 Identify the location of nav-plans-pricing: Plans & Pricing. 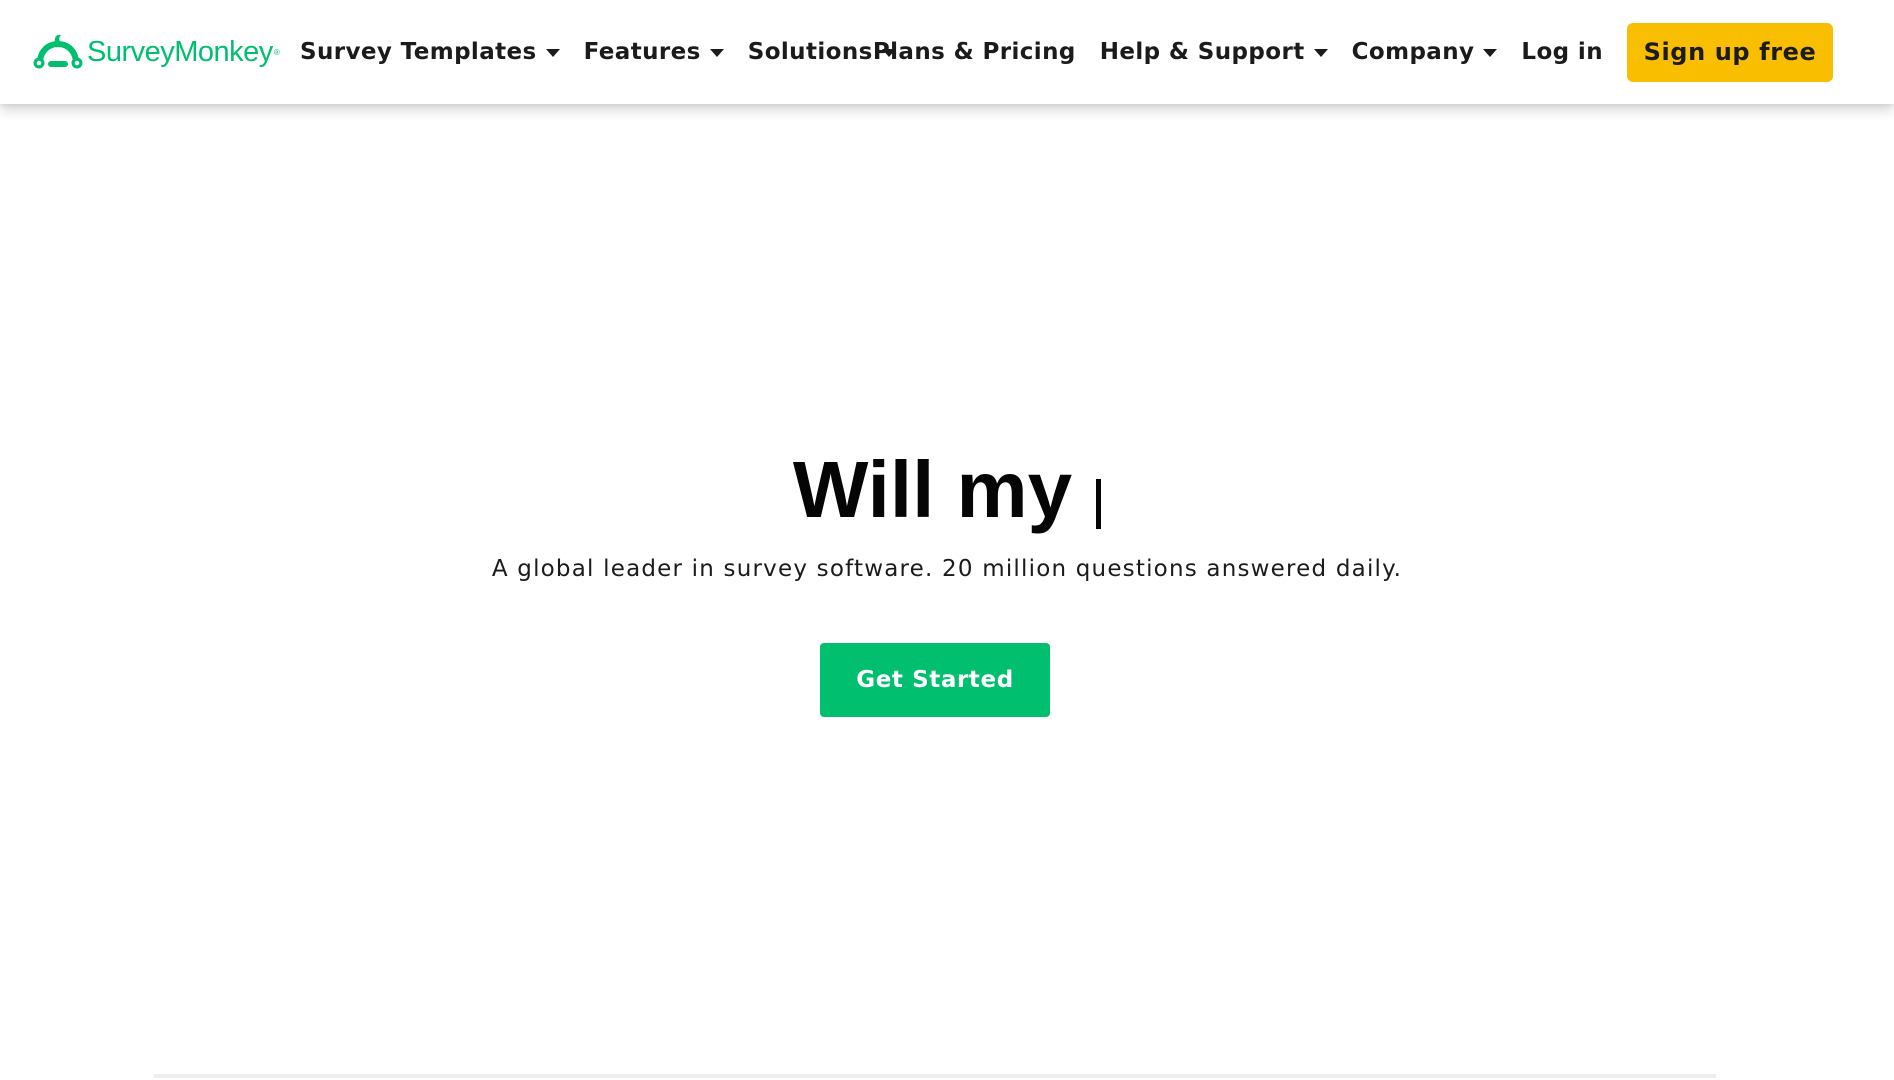
(974, 52).